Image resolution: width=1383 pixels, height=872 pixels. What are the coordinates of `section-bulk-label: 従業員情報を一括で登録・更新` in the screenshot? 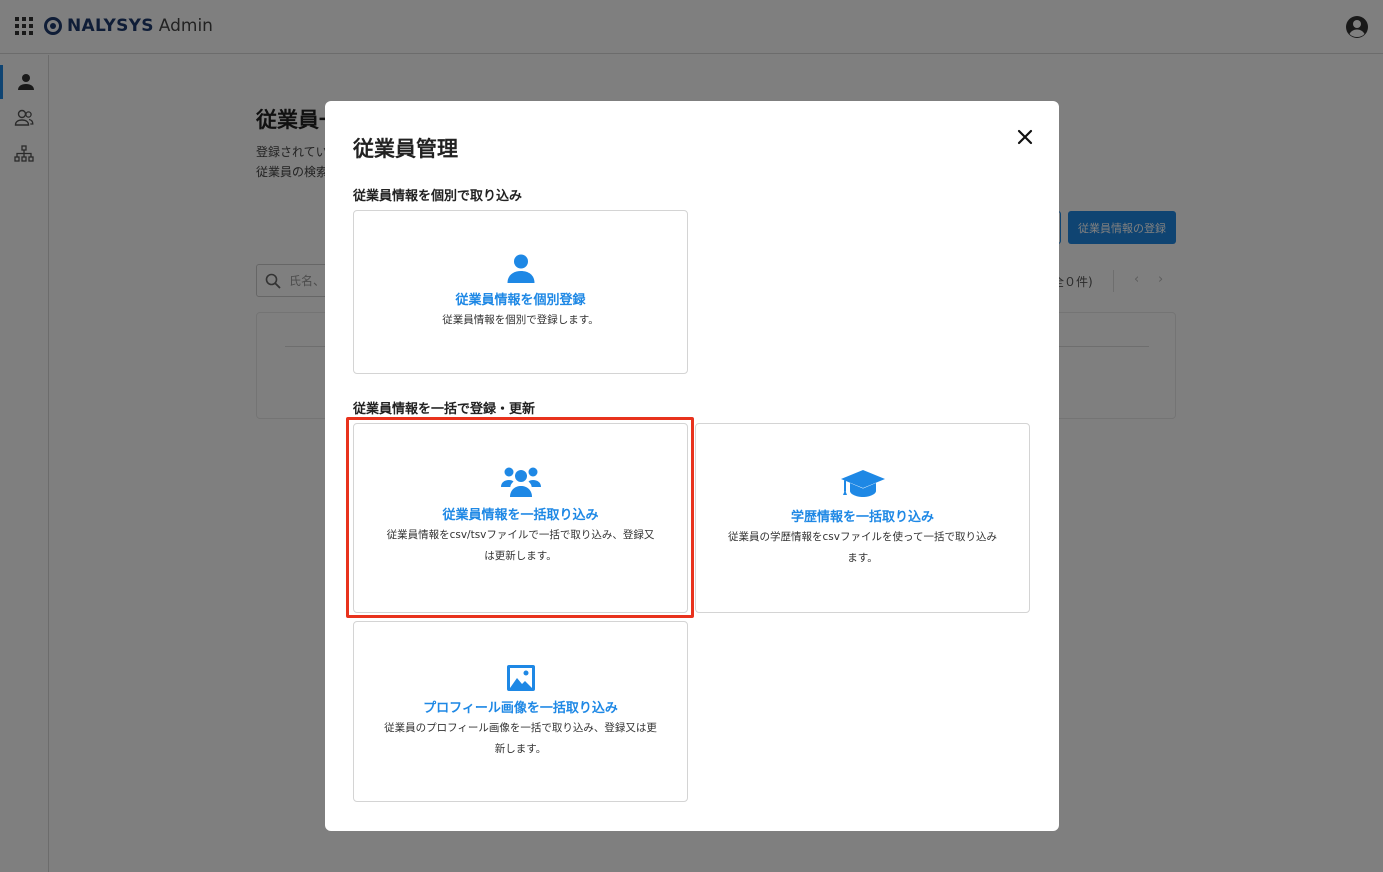 It's located at (444, 409).